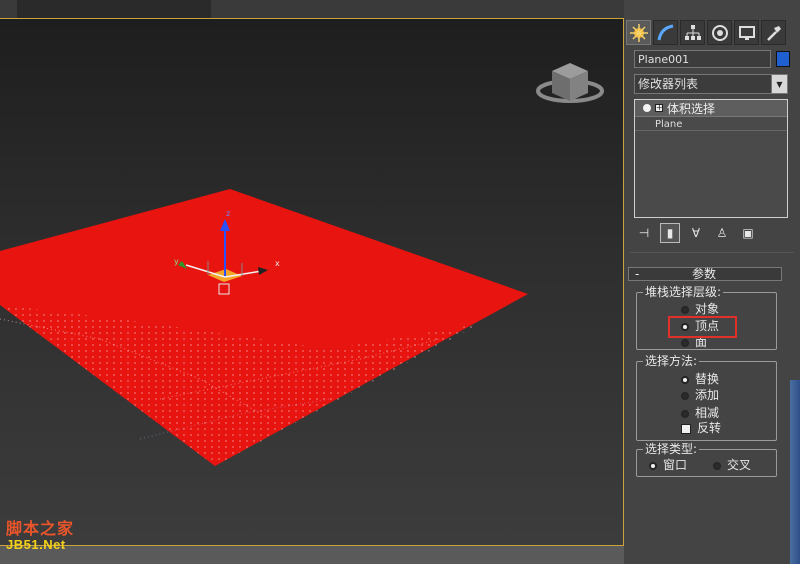 Image resolution: width=800 pixels, height=564 pixels. I want to click on gizmo-y-label: y, so click(176, 261).